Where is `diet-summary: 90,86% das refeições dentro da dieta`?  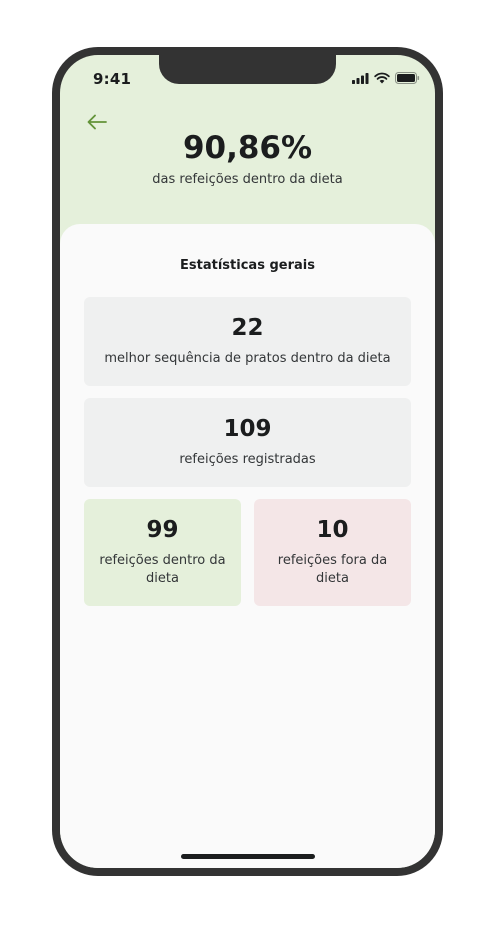
diet-summary: 90,86% das refeições dentro da dieta is located at coordinates (247, 158).